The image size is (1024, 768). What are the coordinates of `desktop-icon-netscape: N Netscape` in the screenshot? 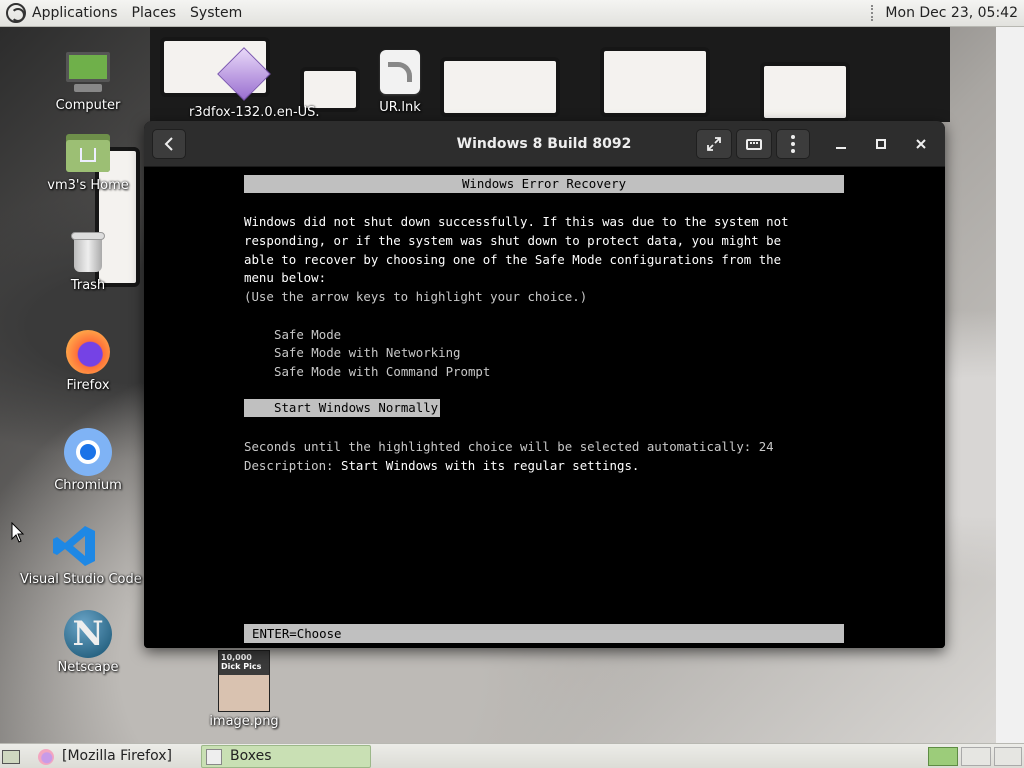 It's located at (88, 642).